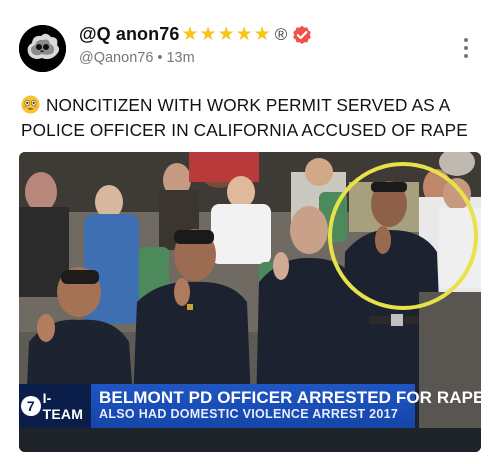 The width and height of the screenshot is (500, 464). I want to click on timestamp: 13m, so click(180, 58).